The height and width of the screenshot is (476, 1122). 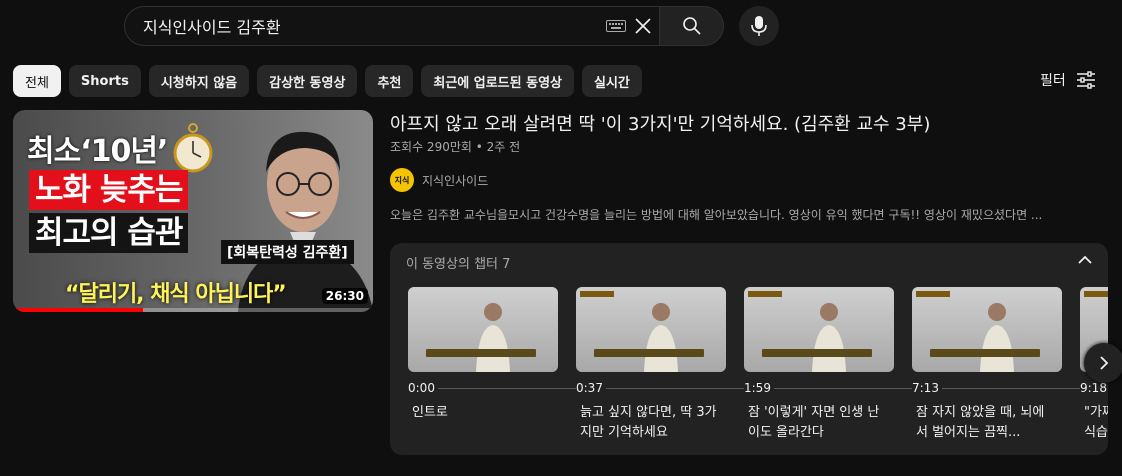 I want to click on chapters-next-button, so click(x=1103, y=363).